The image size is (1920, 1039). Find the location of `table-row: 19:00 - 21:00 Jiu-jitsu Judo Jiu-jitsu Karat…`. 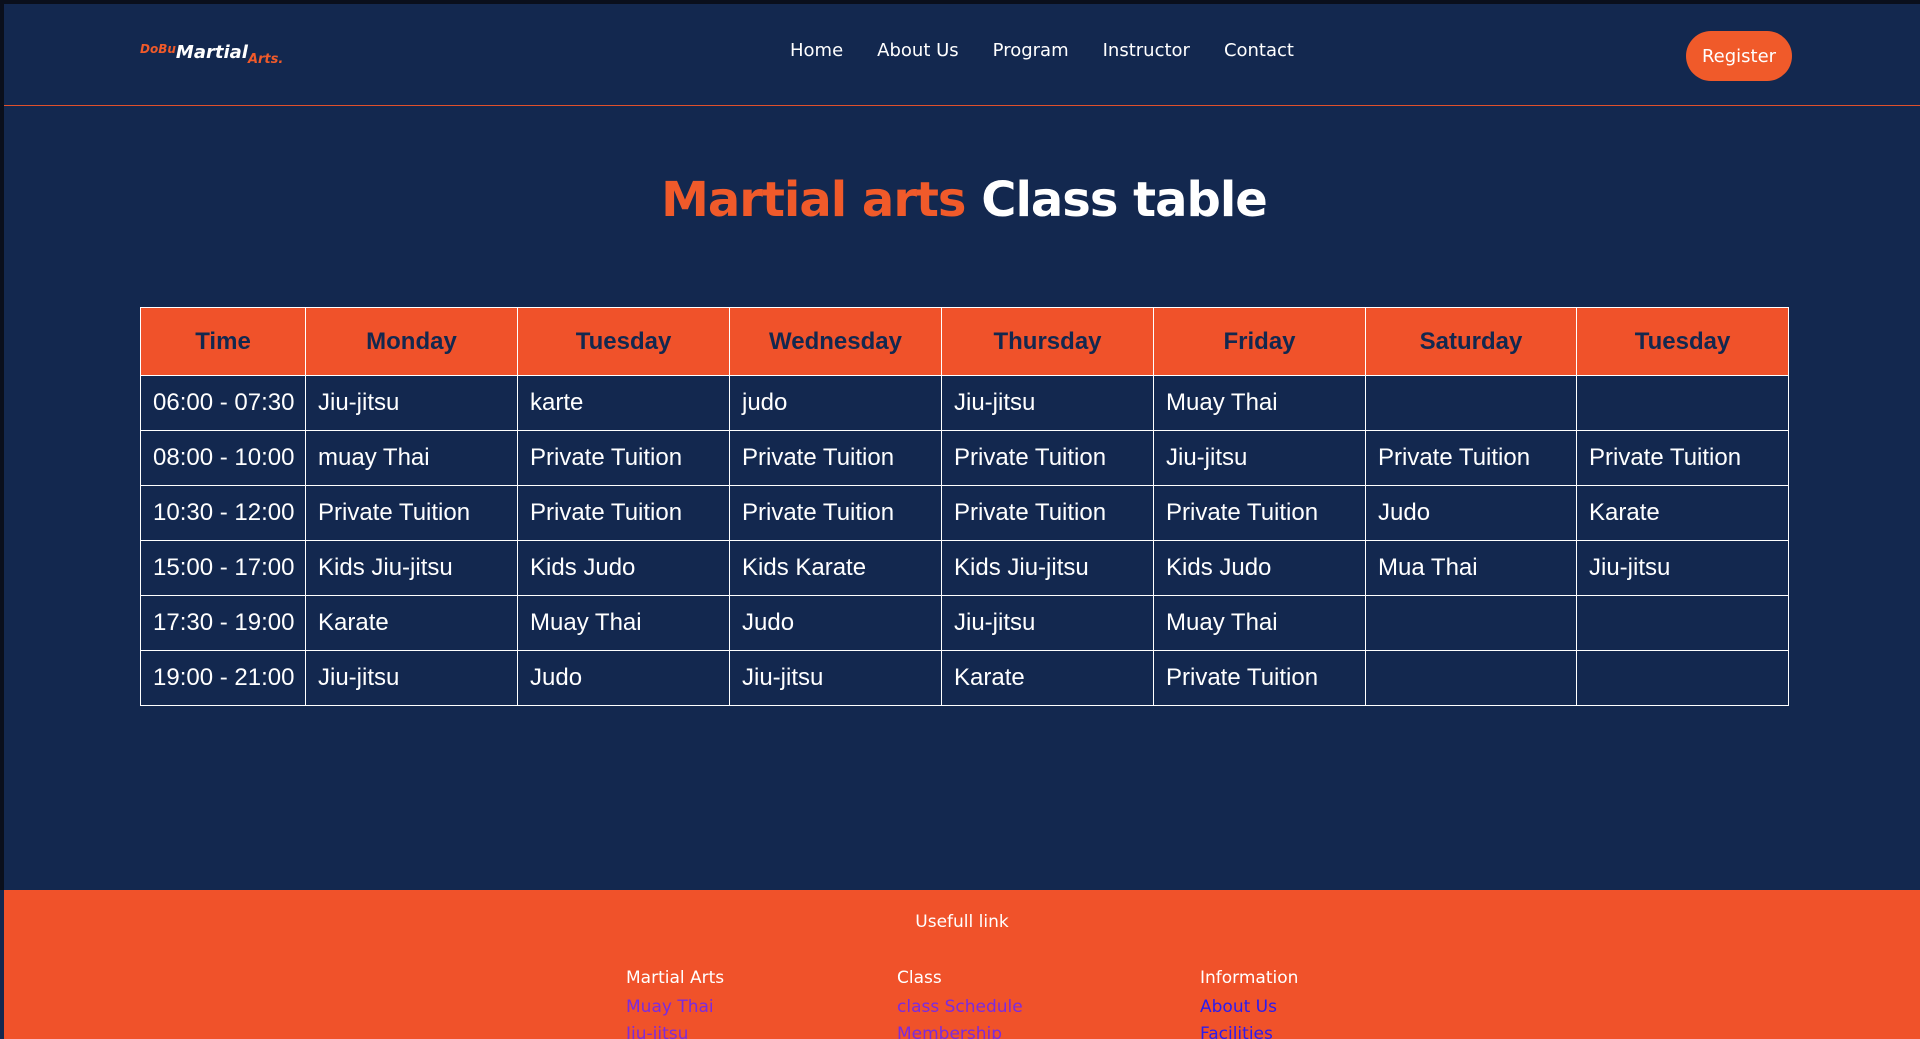

table-row: 19:00 - 21:00 Jiu-jitsu Judo Jiu-jitsu Karat… is located at coordinates (964, 678).